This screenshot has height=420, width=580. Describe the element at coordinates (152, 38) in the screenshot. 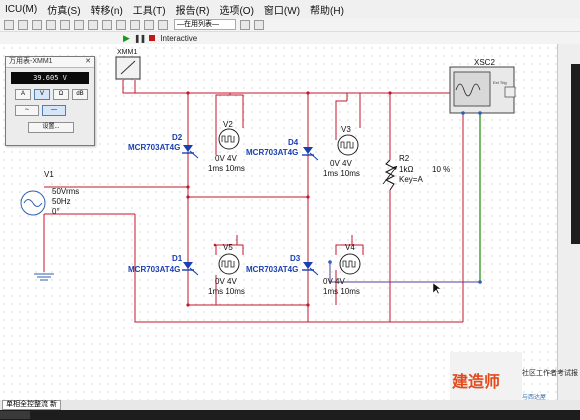

I see `stop-icon` at that location.